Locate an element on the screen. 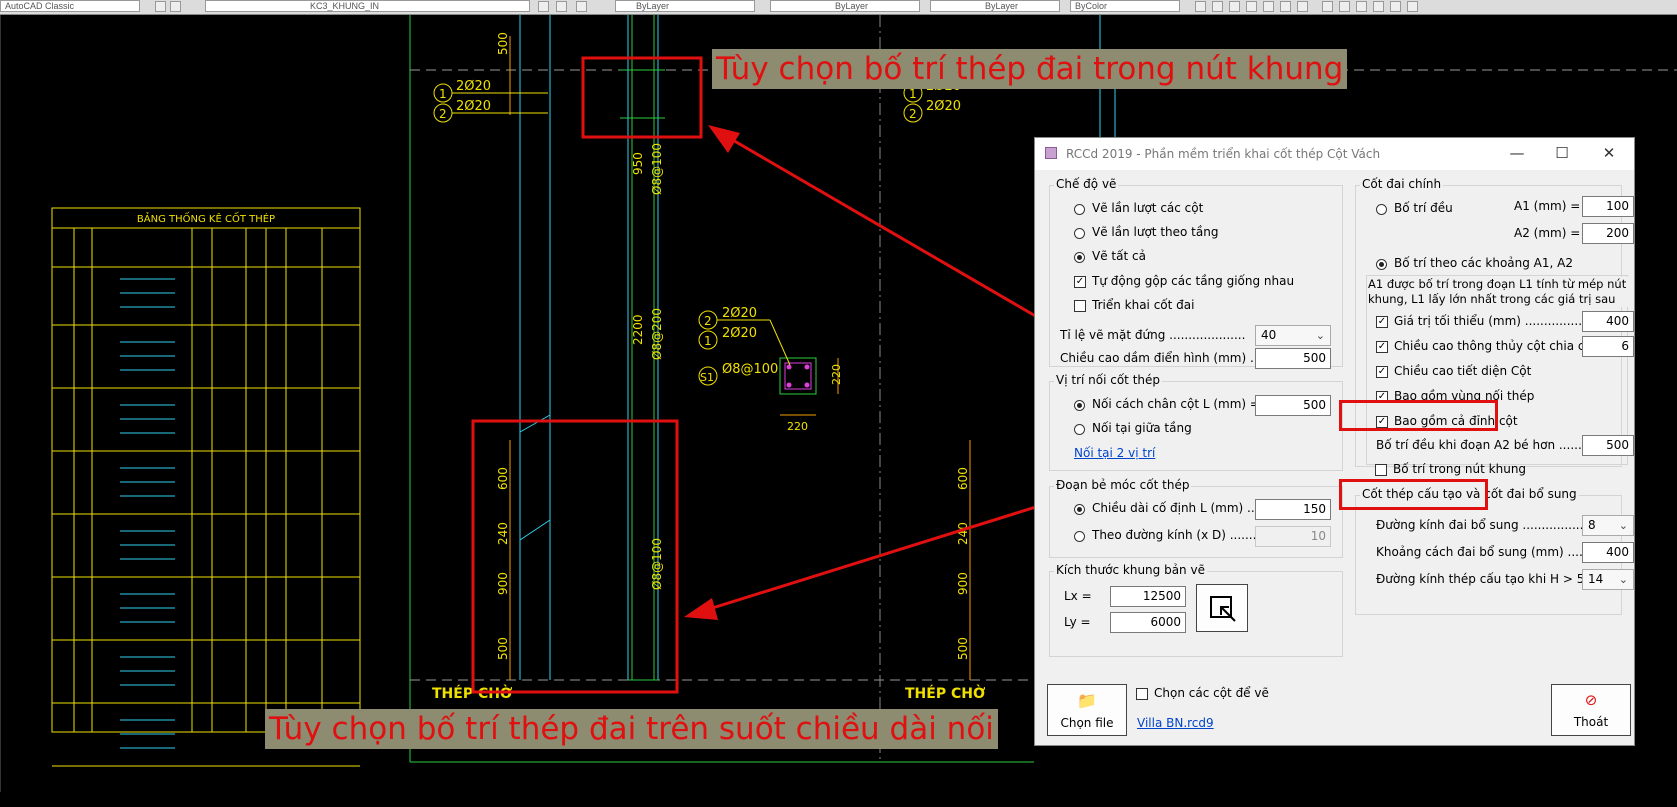 This screenshot has height=807, width=1677. radio-draw-each-column is located at coordinates (1079, 209).